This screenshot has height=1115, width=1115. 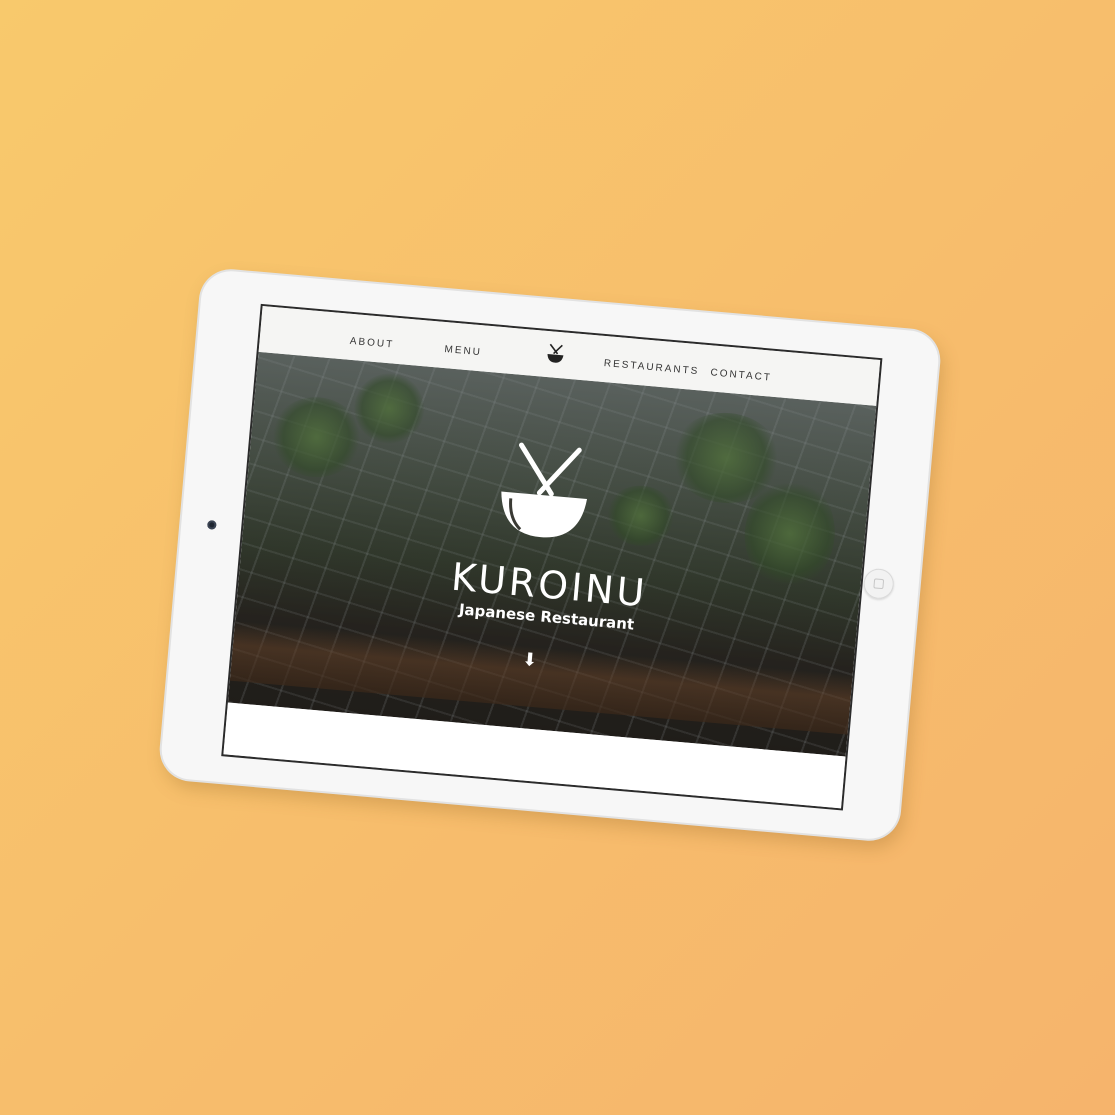 What do you see at coordinates (741, 375) in the screenshot?
I see `nav-link-contact: CONTACT` at bounding box center [741, 375].